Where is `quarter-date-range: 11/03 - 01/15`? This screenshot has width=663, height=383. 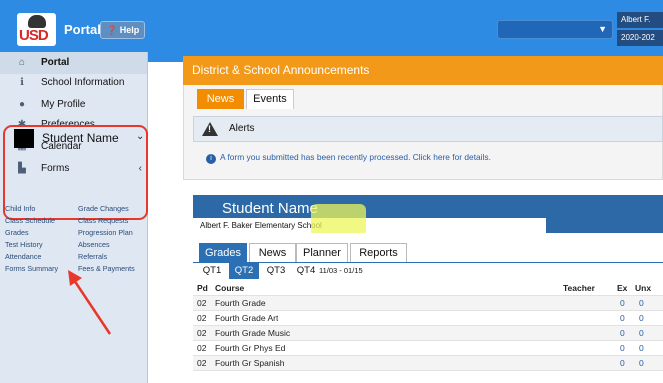
quarter-date-range: 11/03 - 01/15 is located at coordinates (341, 270).